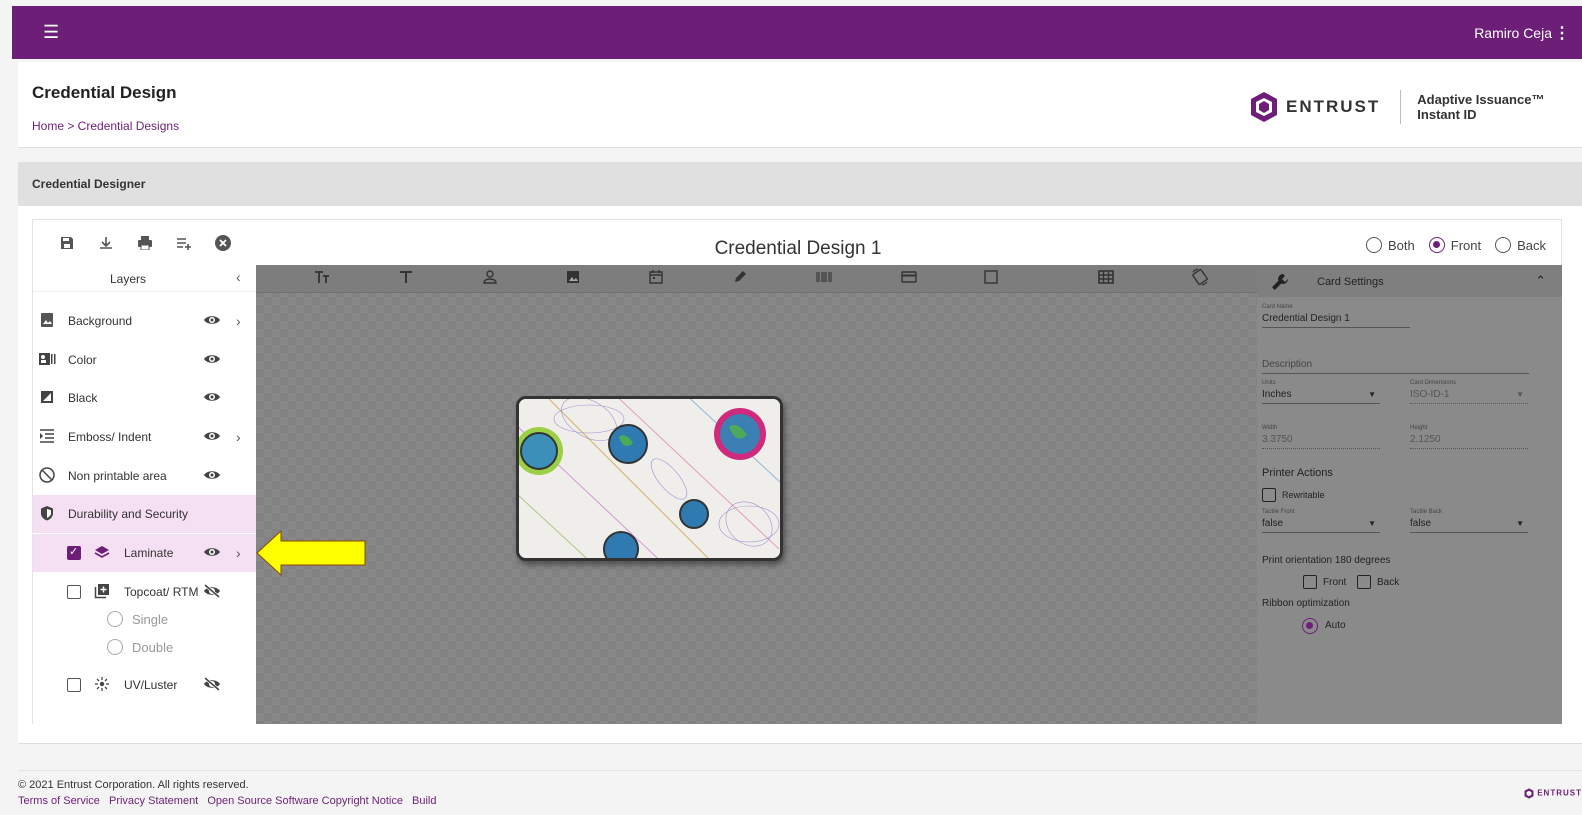 This screenshot has width=1582, height=815. Describe the element at coordinates (909, 278) in the screenshot. I see `magstripe-card-icon` at that location.